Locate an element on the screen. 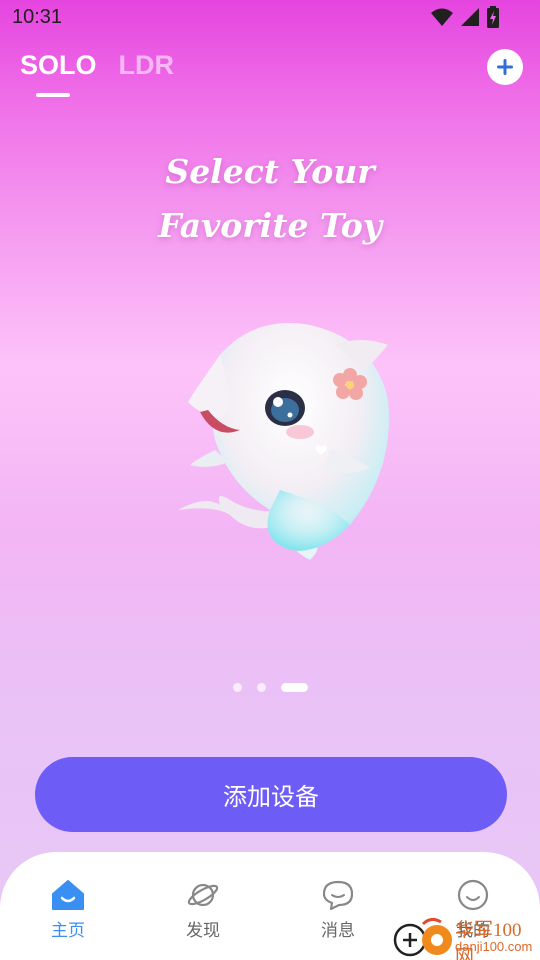  headline-line-2: Favorite Toy is located at coordinates (270, 225).